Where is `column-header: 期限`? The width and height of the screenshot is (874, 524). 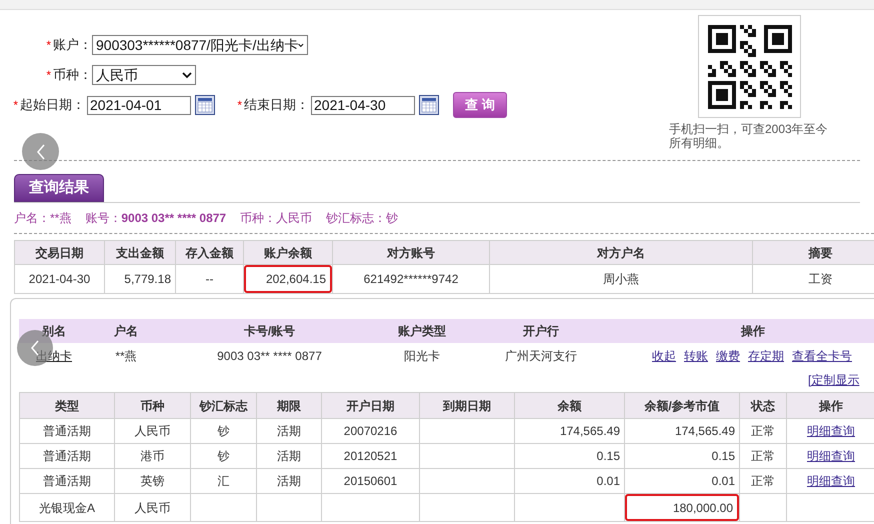
column-header: 期限 is located at coordinates (289, 405).